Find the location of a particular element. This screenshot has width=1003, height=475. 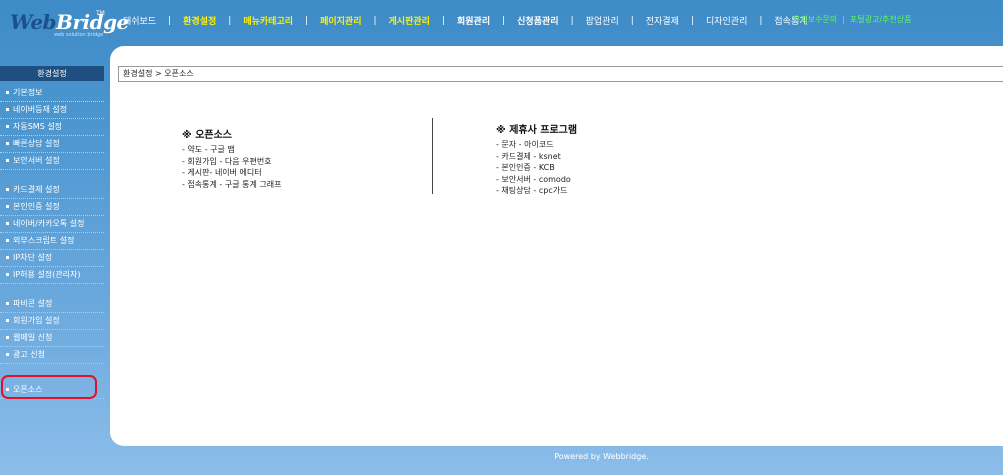

logo-wordmark: WebBridge is located at coordinates (69, 22).